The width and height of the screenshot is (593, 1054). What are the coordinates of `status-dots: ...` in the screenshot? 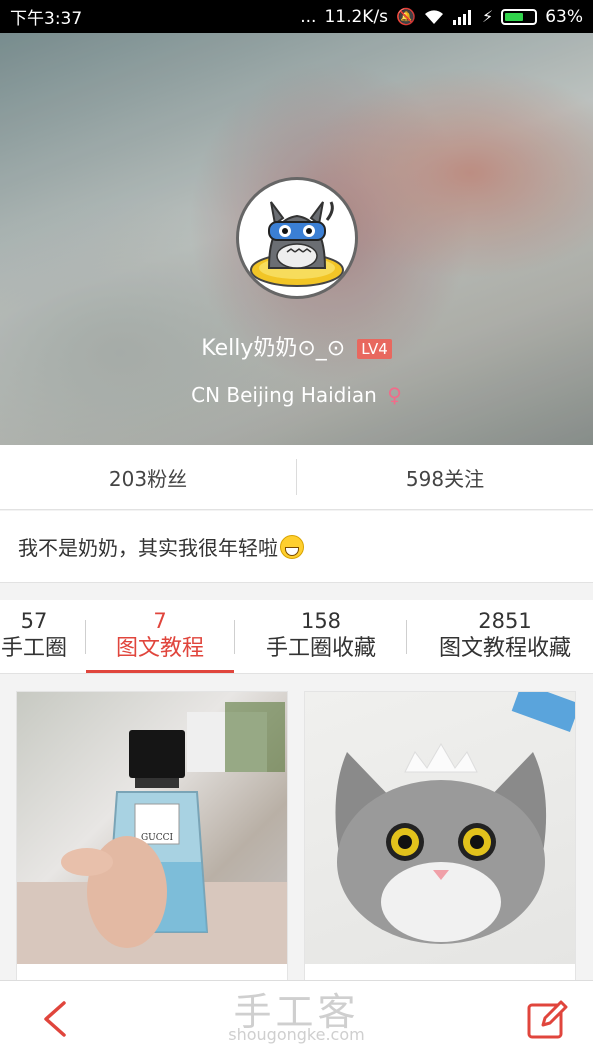 It's located at (308, 16).